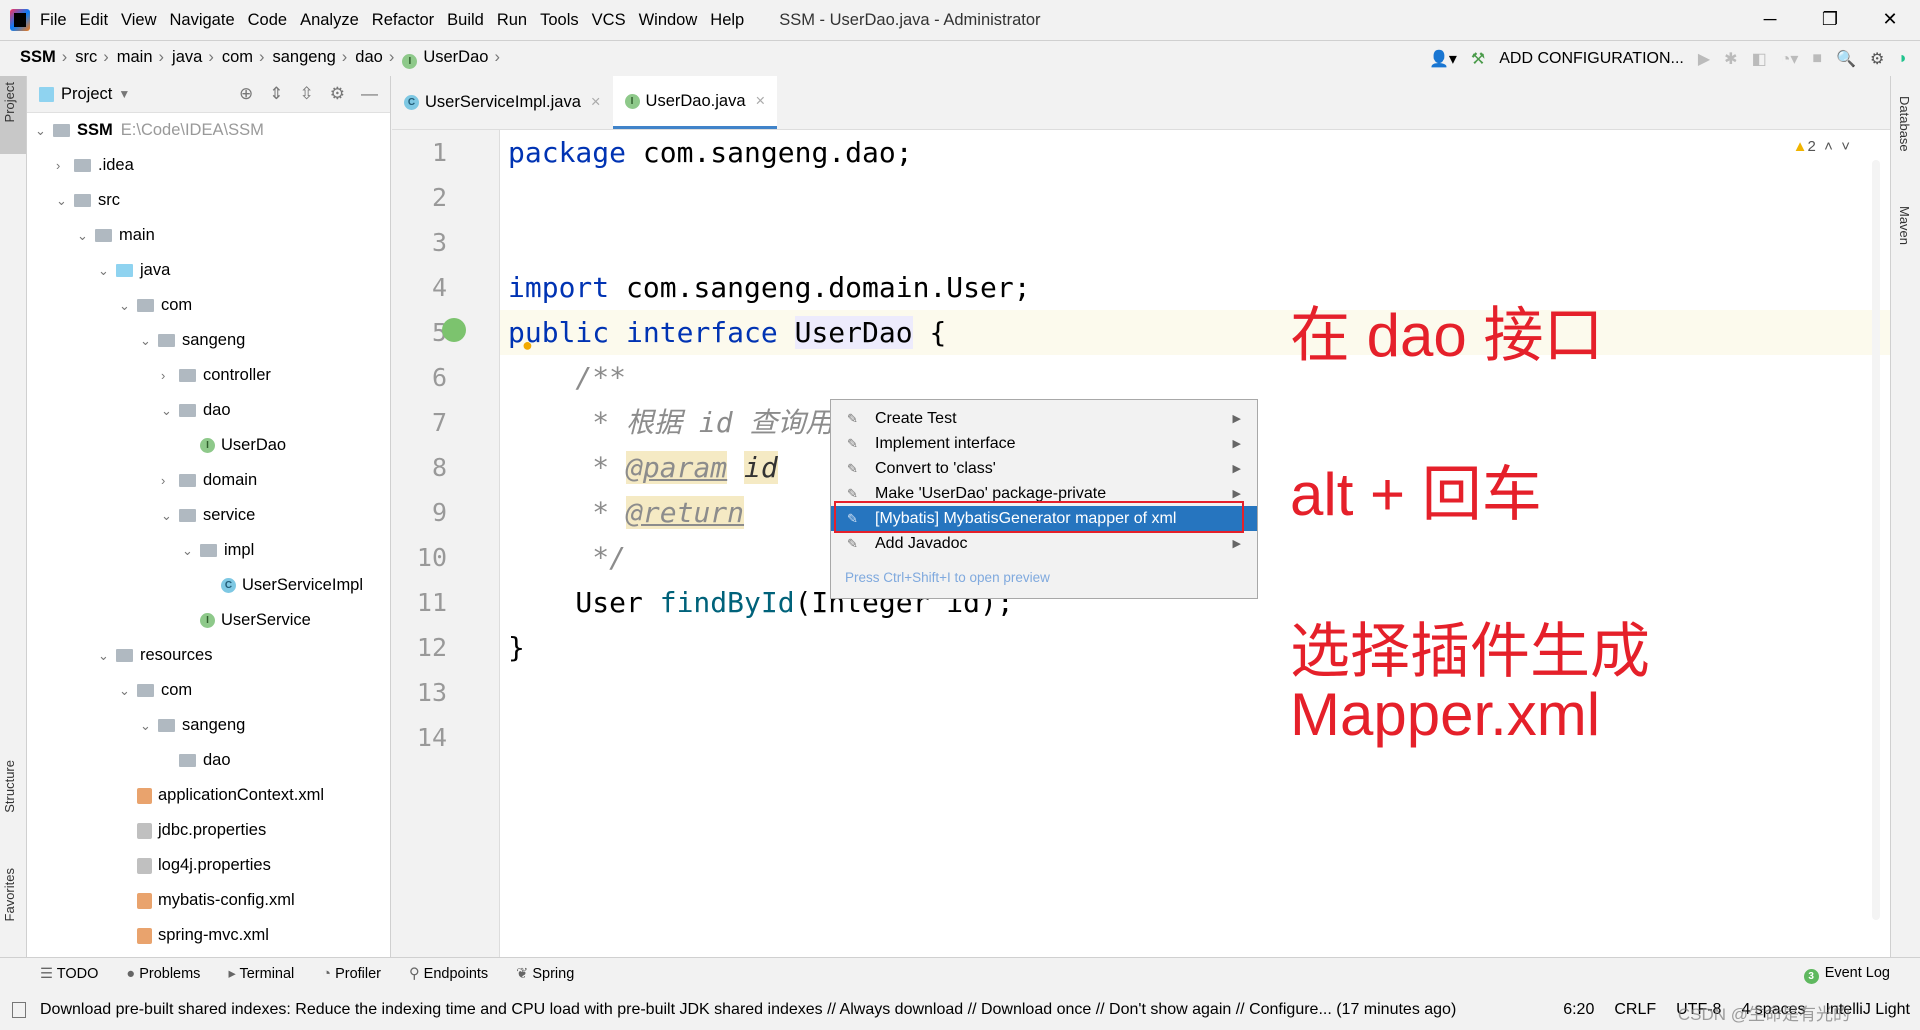 This screenshot has height=1030, width=1920. Describe the element at coordinates (303, 57) in the screenshot. I see `breadcrumb-item: sangeng` at that location.